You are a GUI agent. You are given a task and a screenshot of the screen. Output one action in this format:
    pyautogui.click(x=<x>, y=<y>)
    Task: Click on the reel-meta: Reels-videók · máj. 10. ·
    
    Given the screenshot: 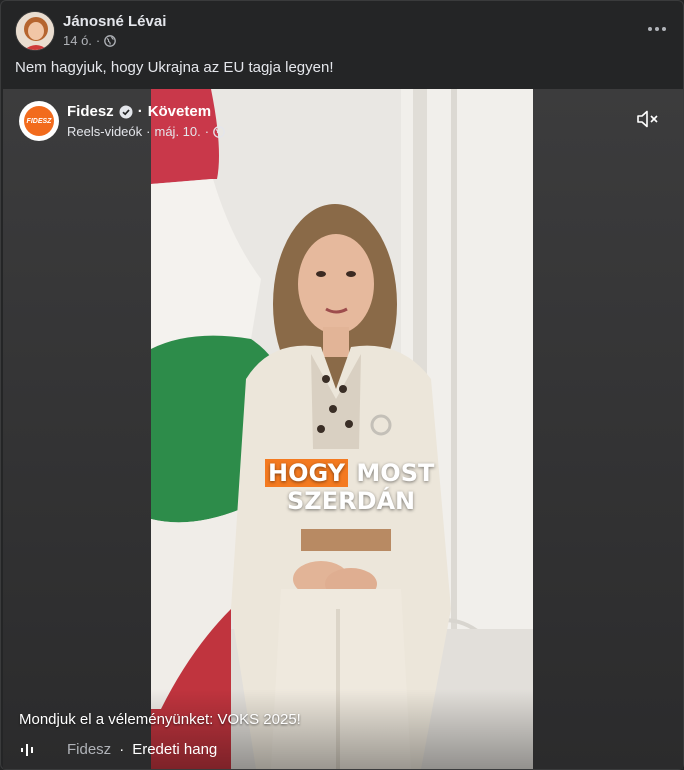 What is the action you would take?
    pyautogui.click(x=146, y=131)
    